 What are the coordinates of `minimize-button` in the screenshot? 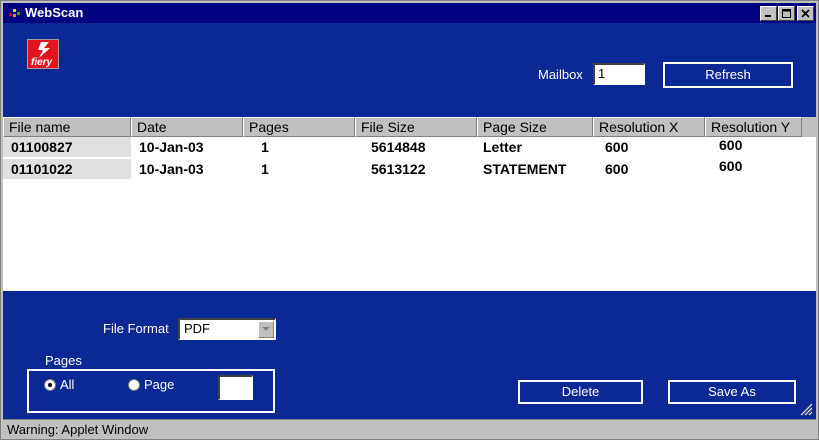 It's located at (768, 13).